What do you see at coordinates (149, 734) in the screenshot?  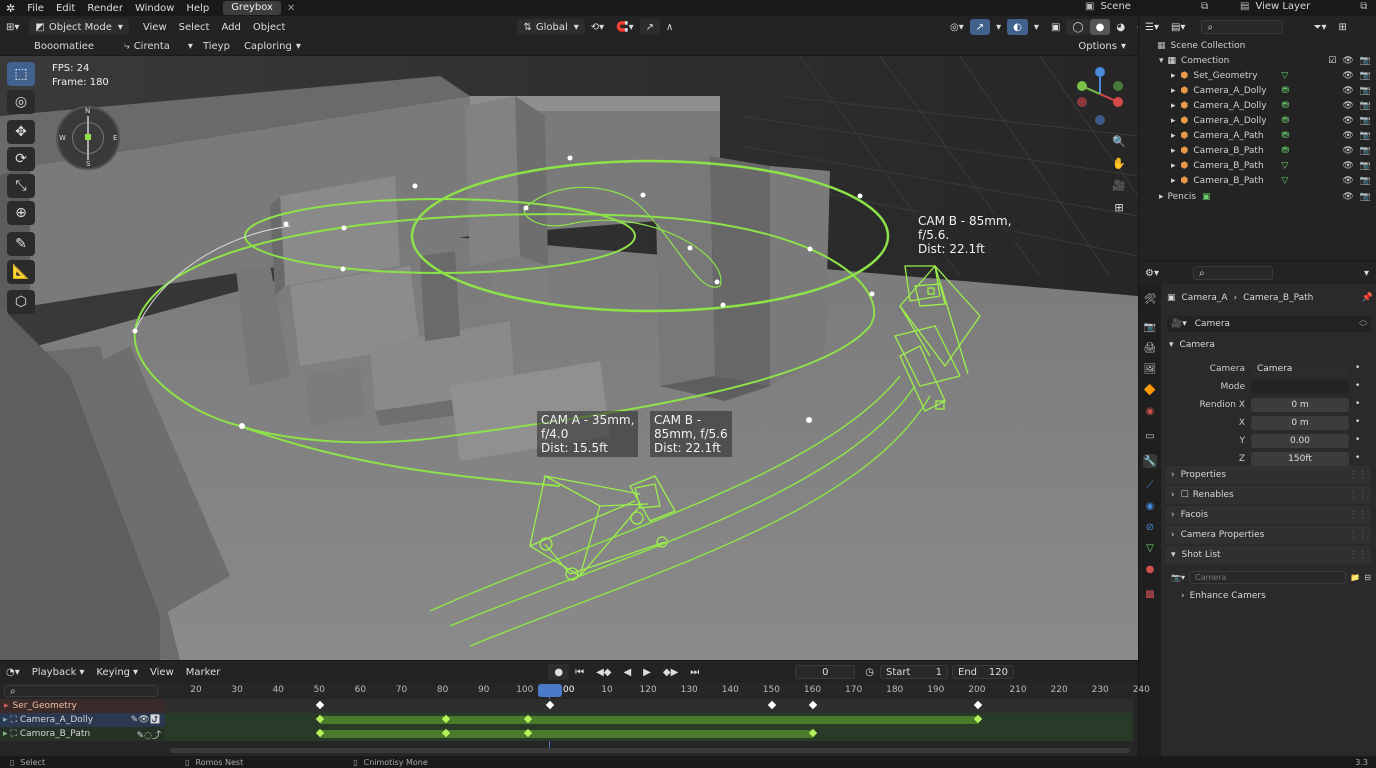 I see `action-icons: ✎◌⤴` at bounding box center [149, 734].